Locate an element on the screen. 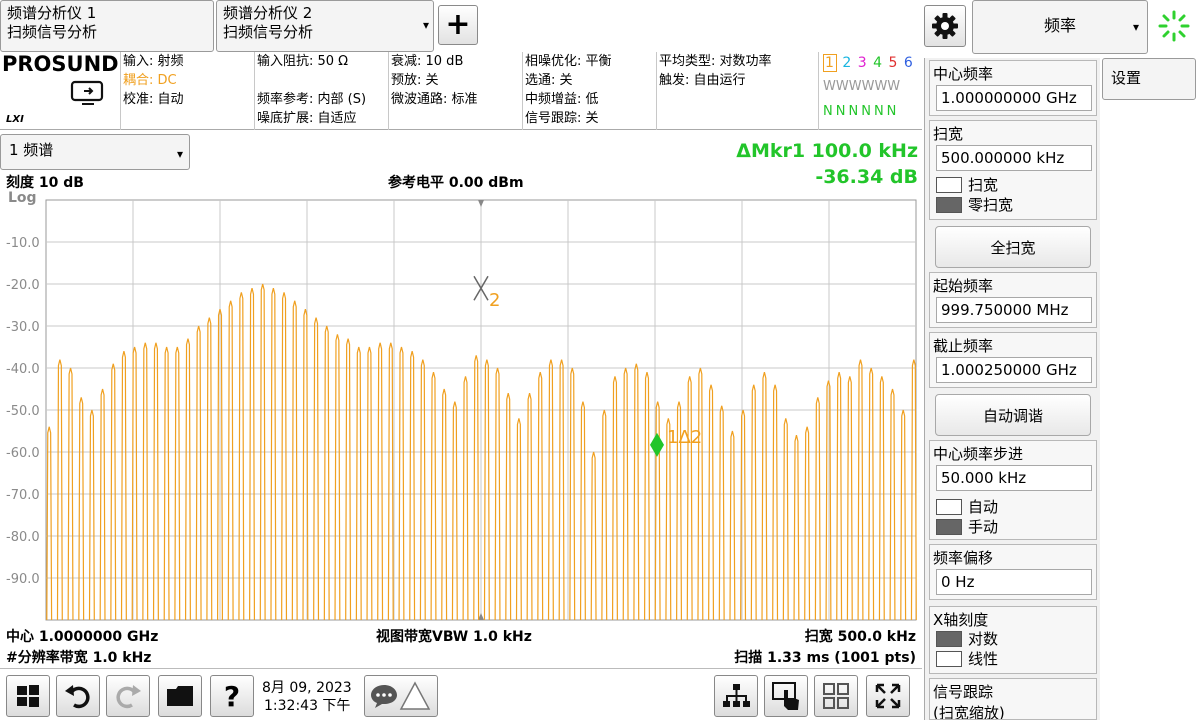  fullscreen-button is located at coordinates (888, 696).